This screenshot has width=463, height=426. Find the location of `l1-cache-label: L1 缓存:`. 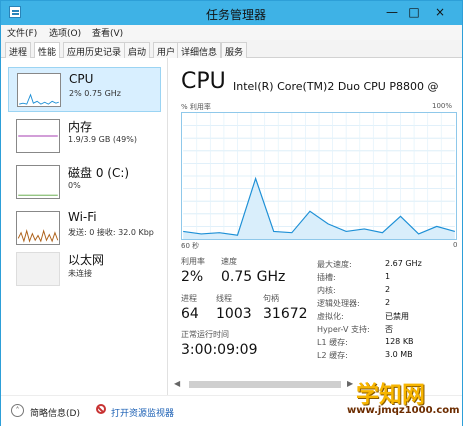

l1-cache-label: L1 缓存: is located at coordinates (332, 342).